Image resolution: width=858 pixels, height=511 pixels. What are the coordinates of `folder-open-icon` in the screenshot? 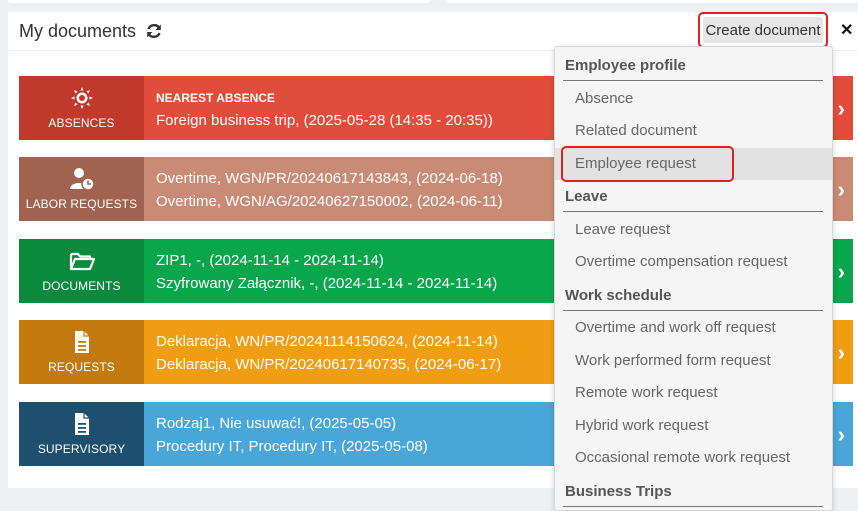 It's located at (82, 261).